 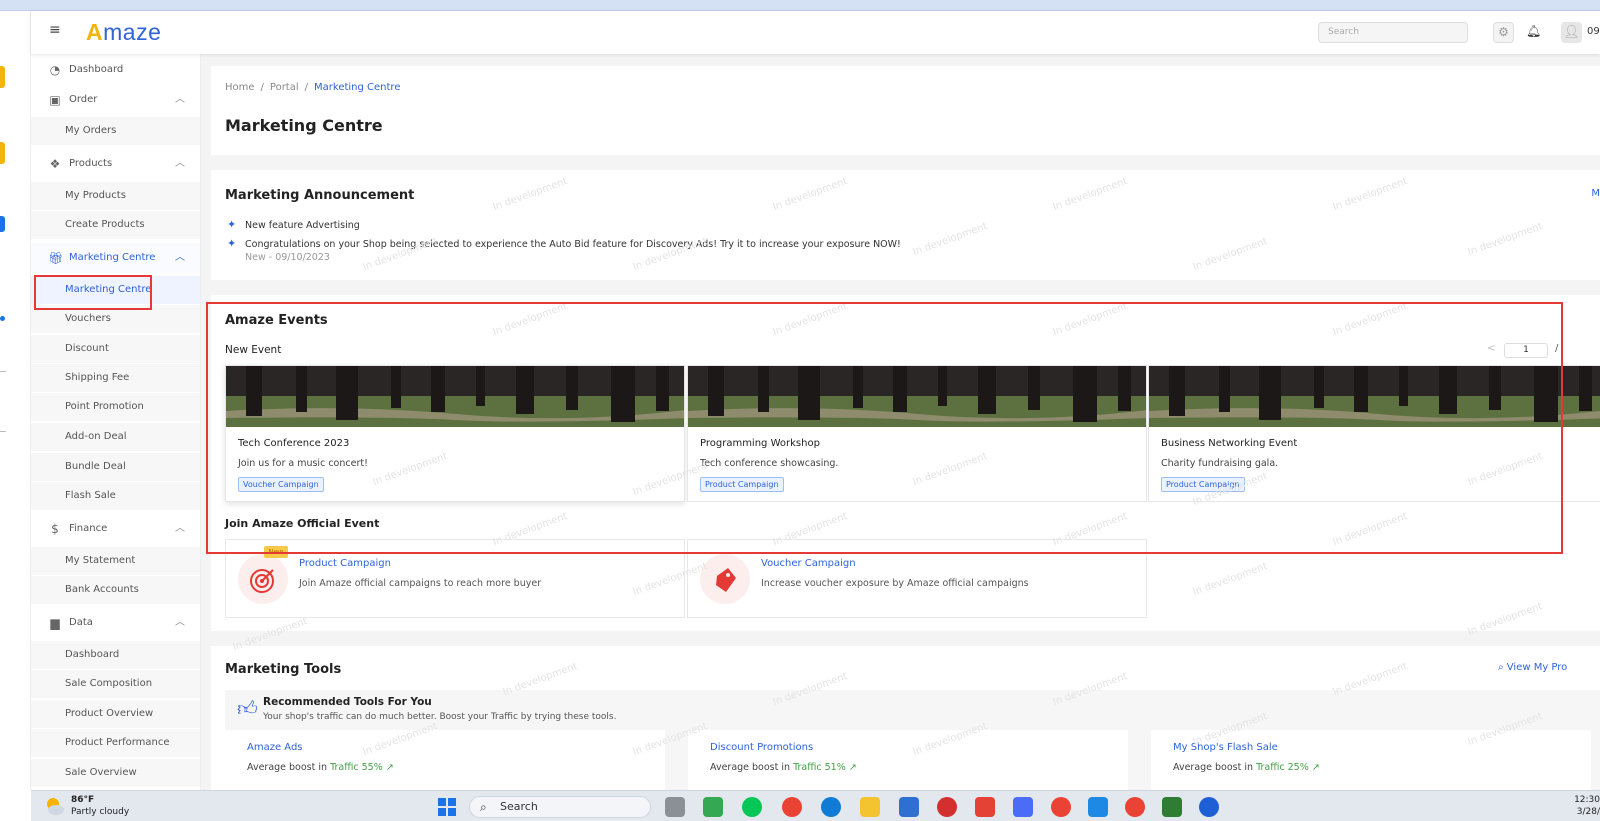 I want to click on tool-name: Discount Promotions, so click(x=761, y=747).